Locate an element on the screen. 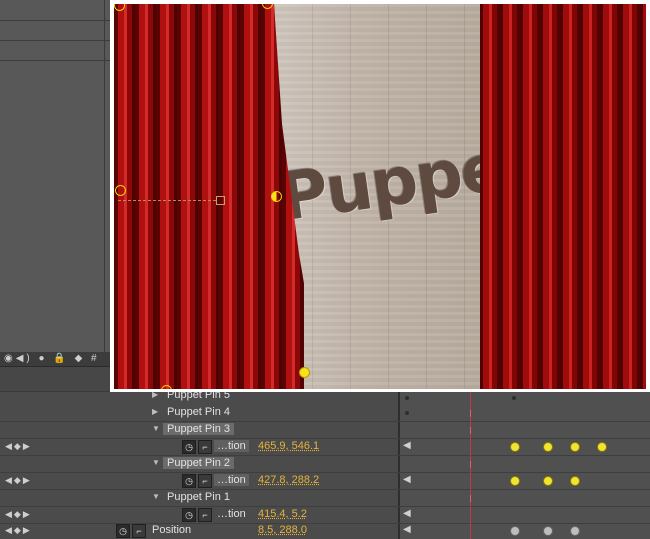 The height and width of the screenshot is (539, 650). property-value: 8.5, 288.0 is located at coordinates (282, 530).